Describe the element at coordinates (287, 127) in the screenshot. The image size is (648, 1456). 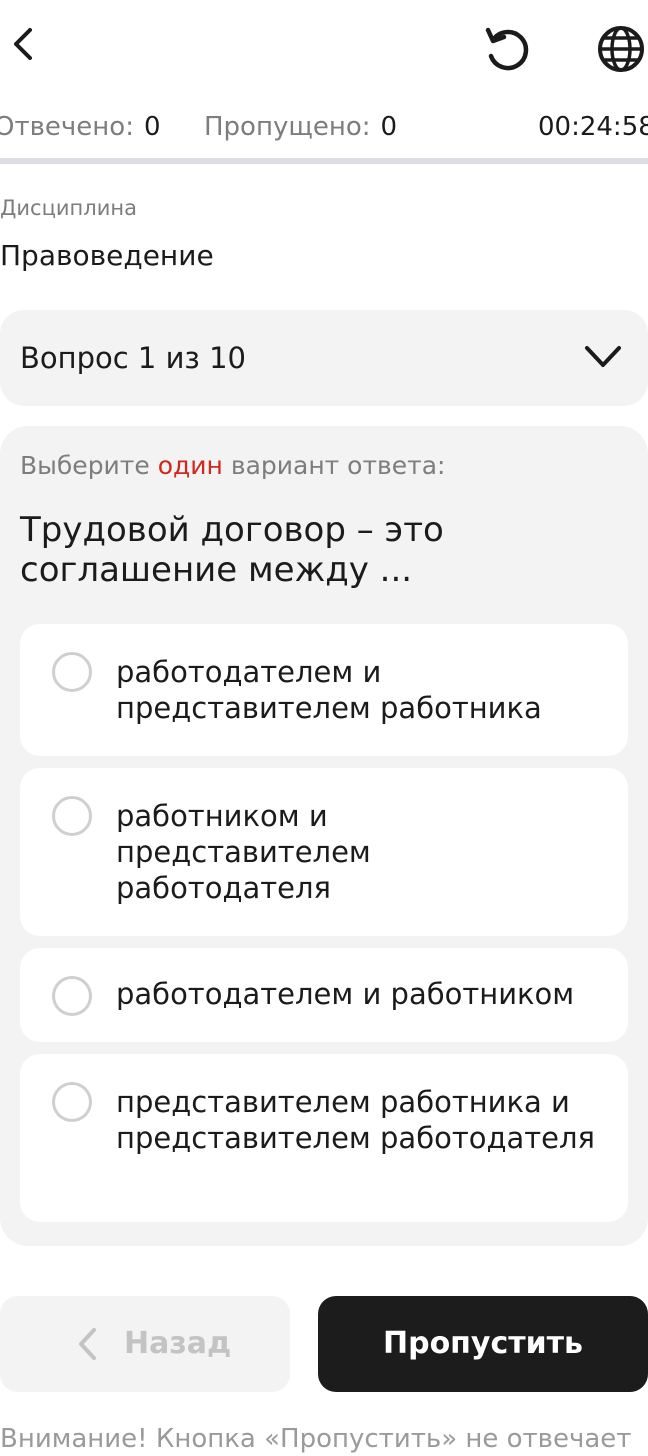
I see `skipped-label: Пропущено:` at that location.